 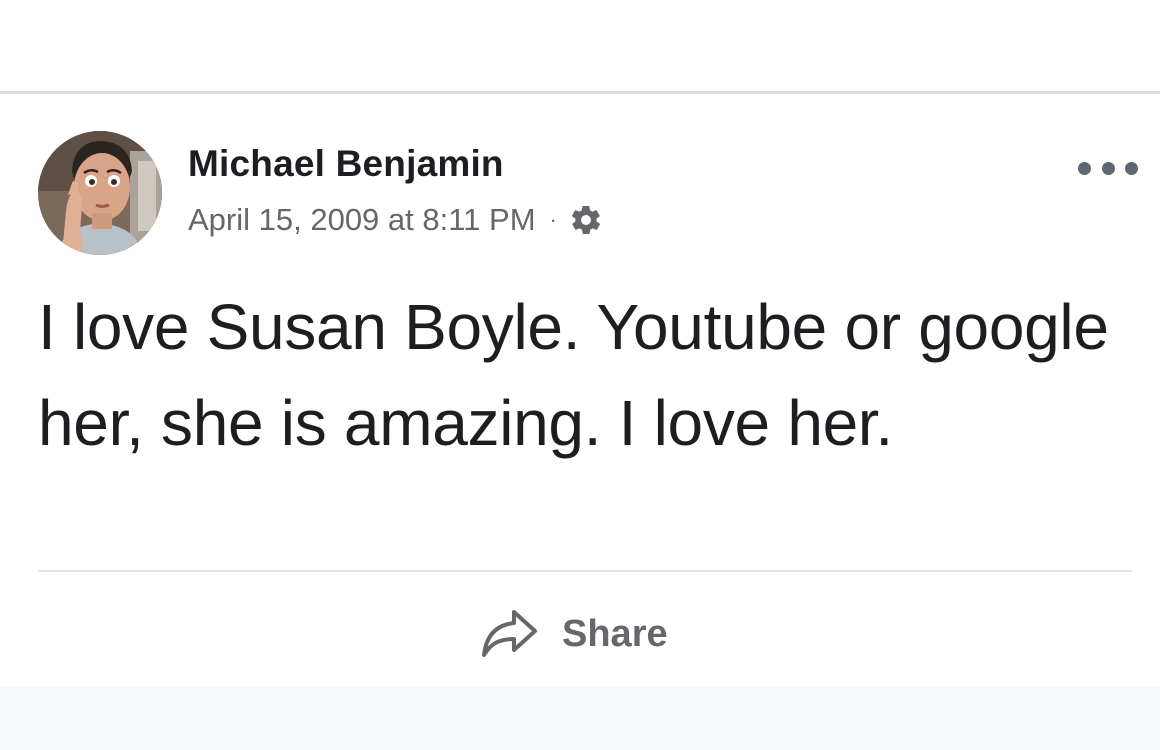 What do you see at coordinates (346, 164) in the screenshot?
I see `author-name: Michael Benjamin` at bounding box center [346, 164].